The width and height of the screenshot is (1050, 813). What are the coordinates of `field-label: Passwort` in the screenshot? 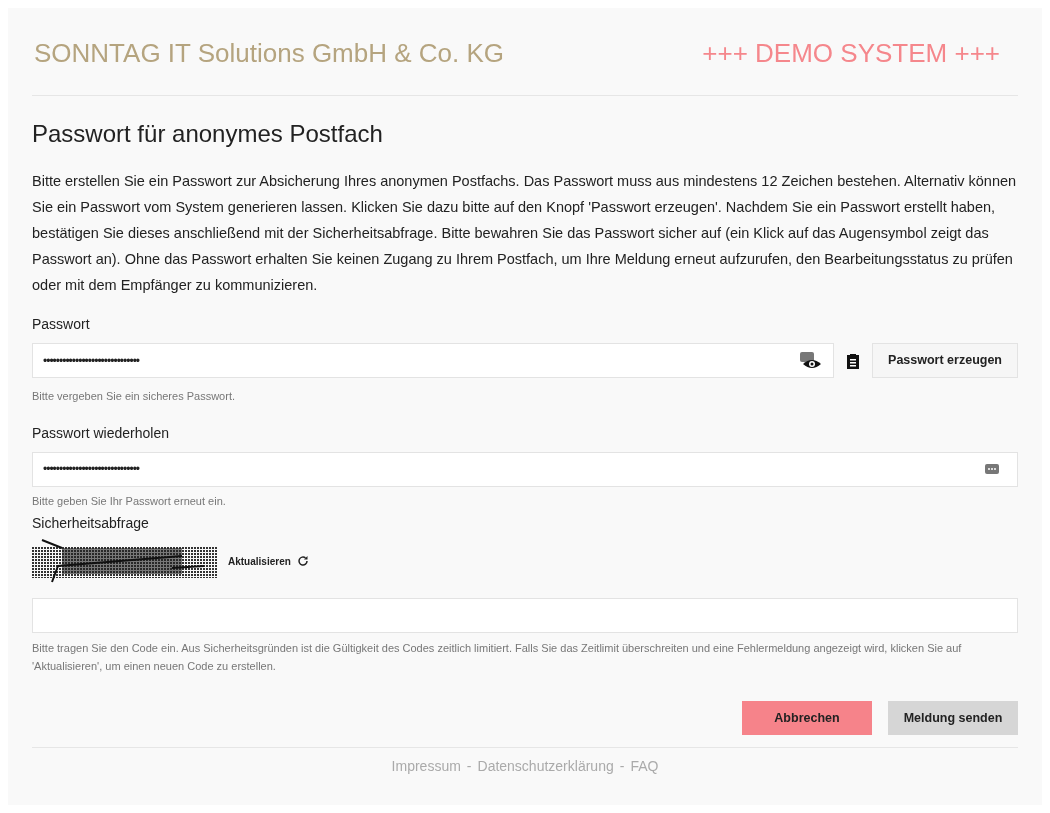 It's located at (61, 324).